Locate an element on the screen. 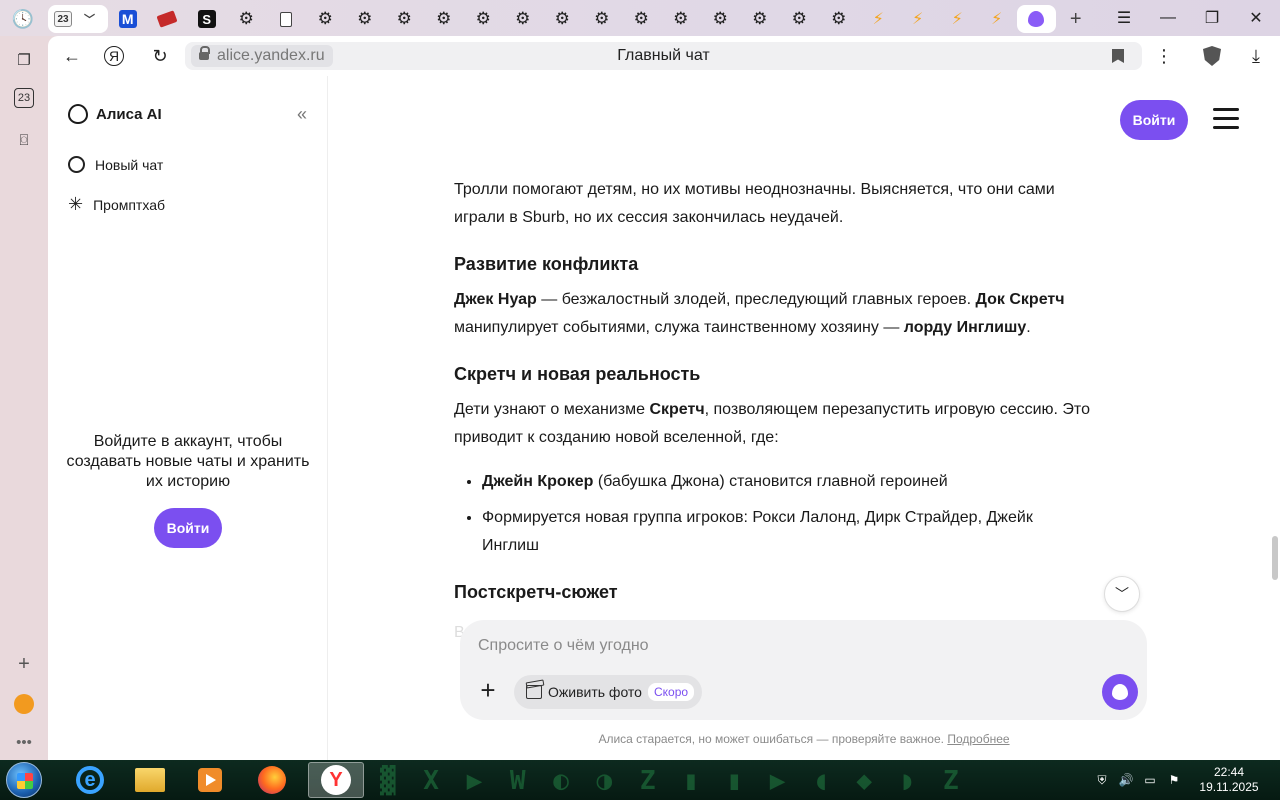 This screenshot has width=1280, height=800. taskbar-ie: e is located at coordinates (90, 780).